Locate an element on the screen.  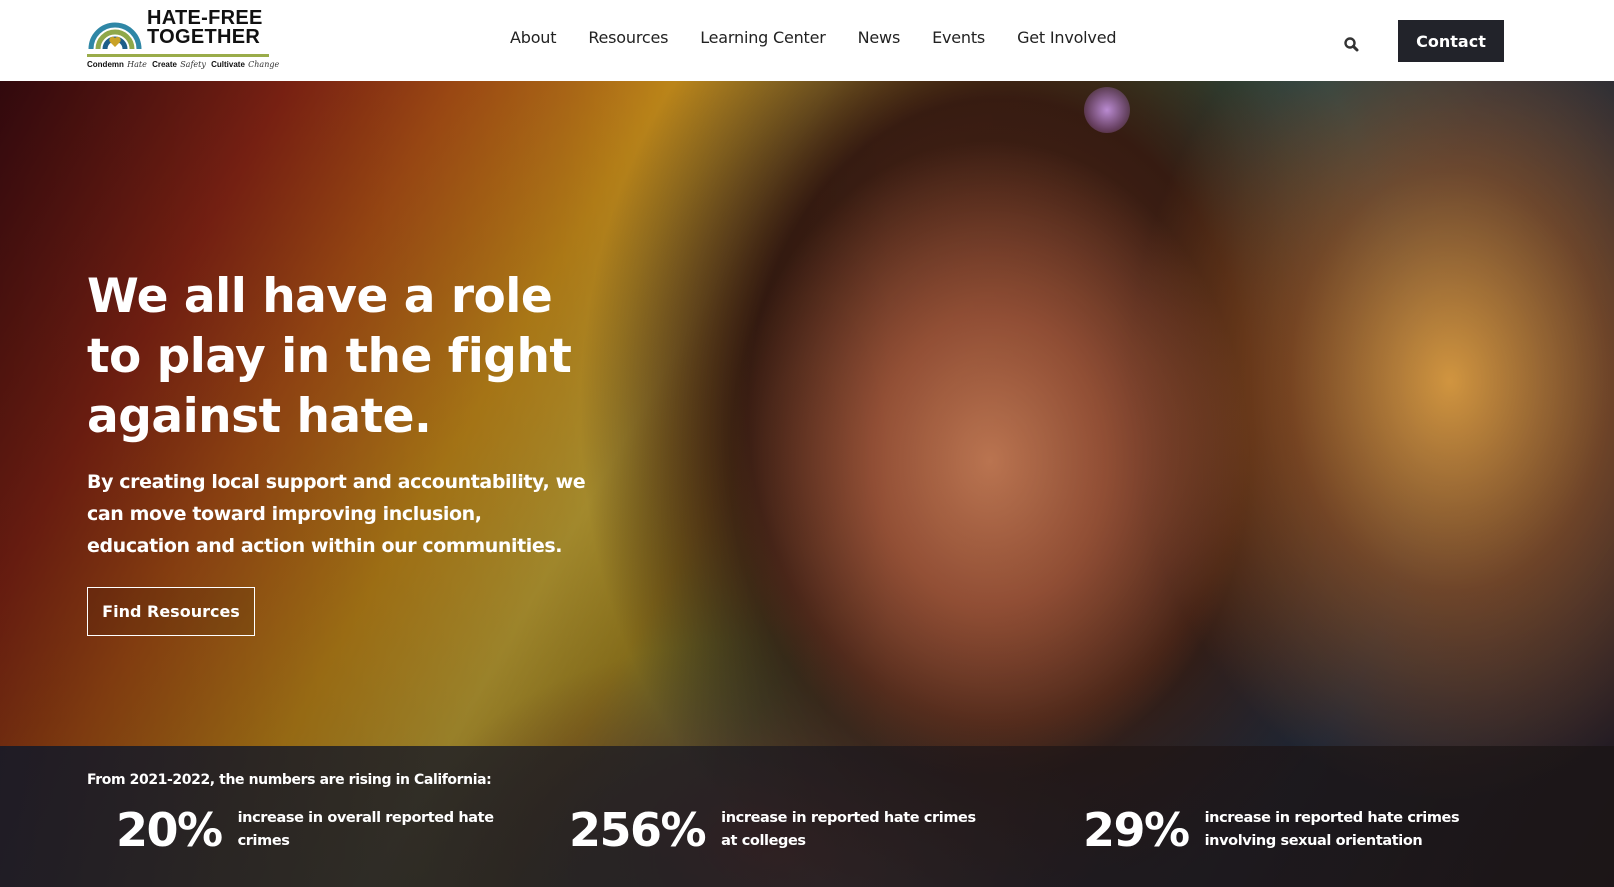
tagline-script: Change is located at coordinates (264, 64).